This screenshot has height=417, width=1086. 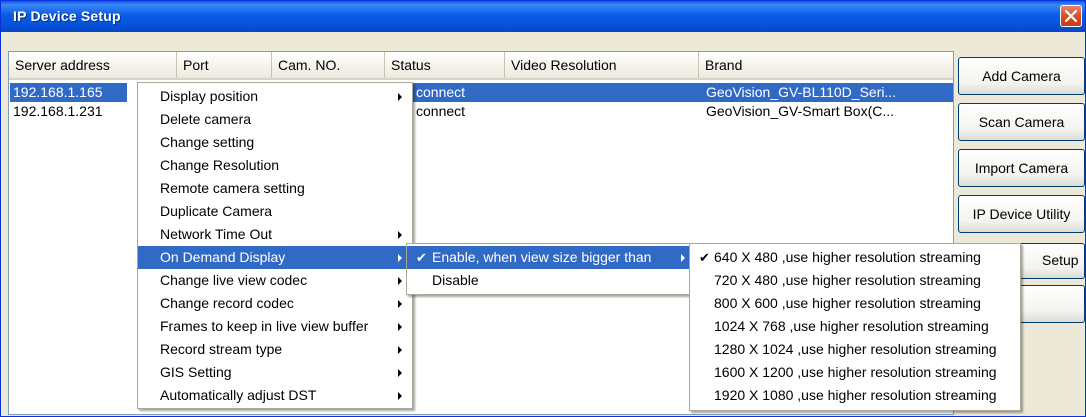 What do you see at coordinates (826, 65) in the screenshot?
I see `column-header-brand: Brand` at bounding box center [826, 65].